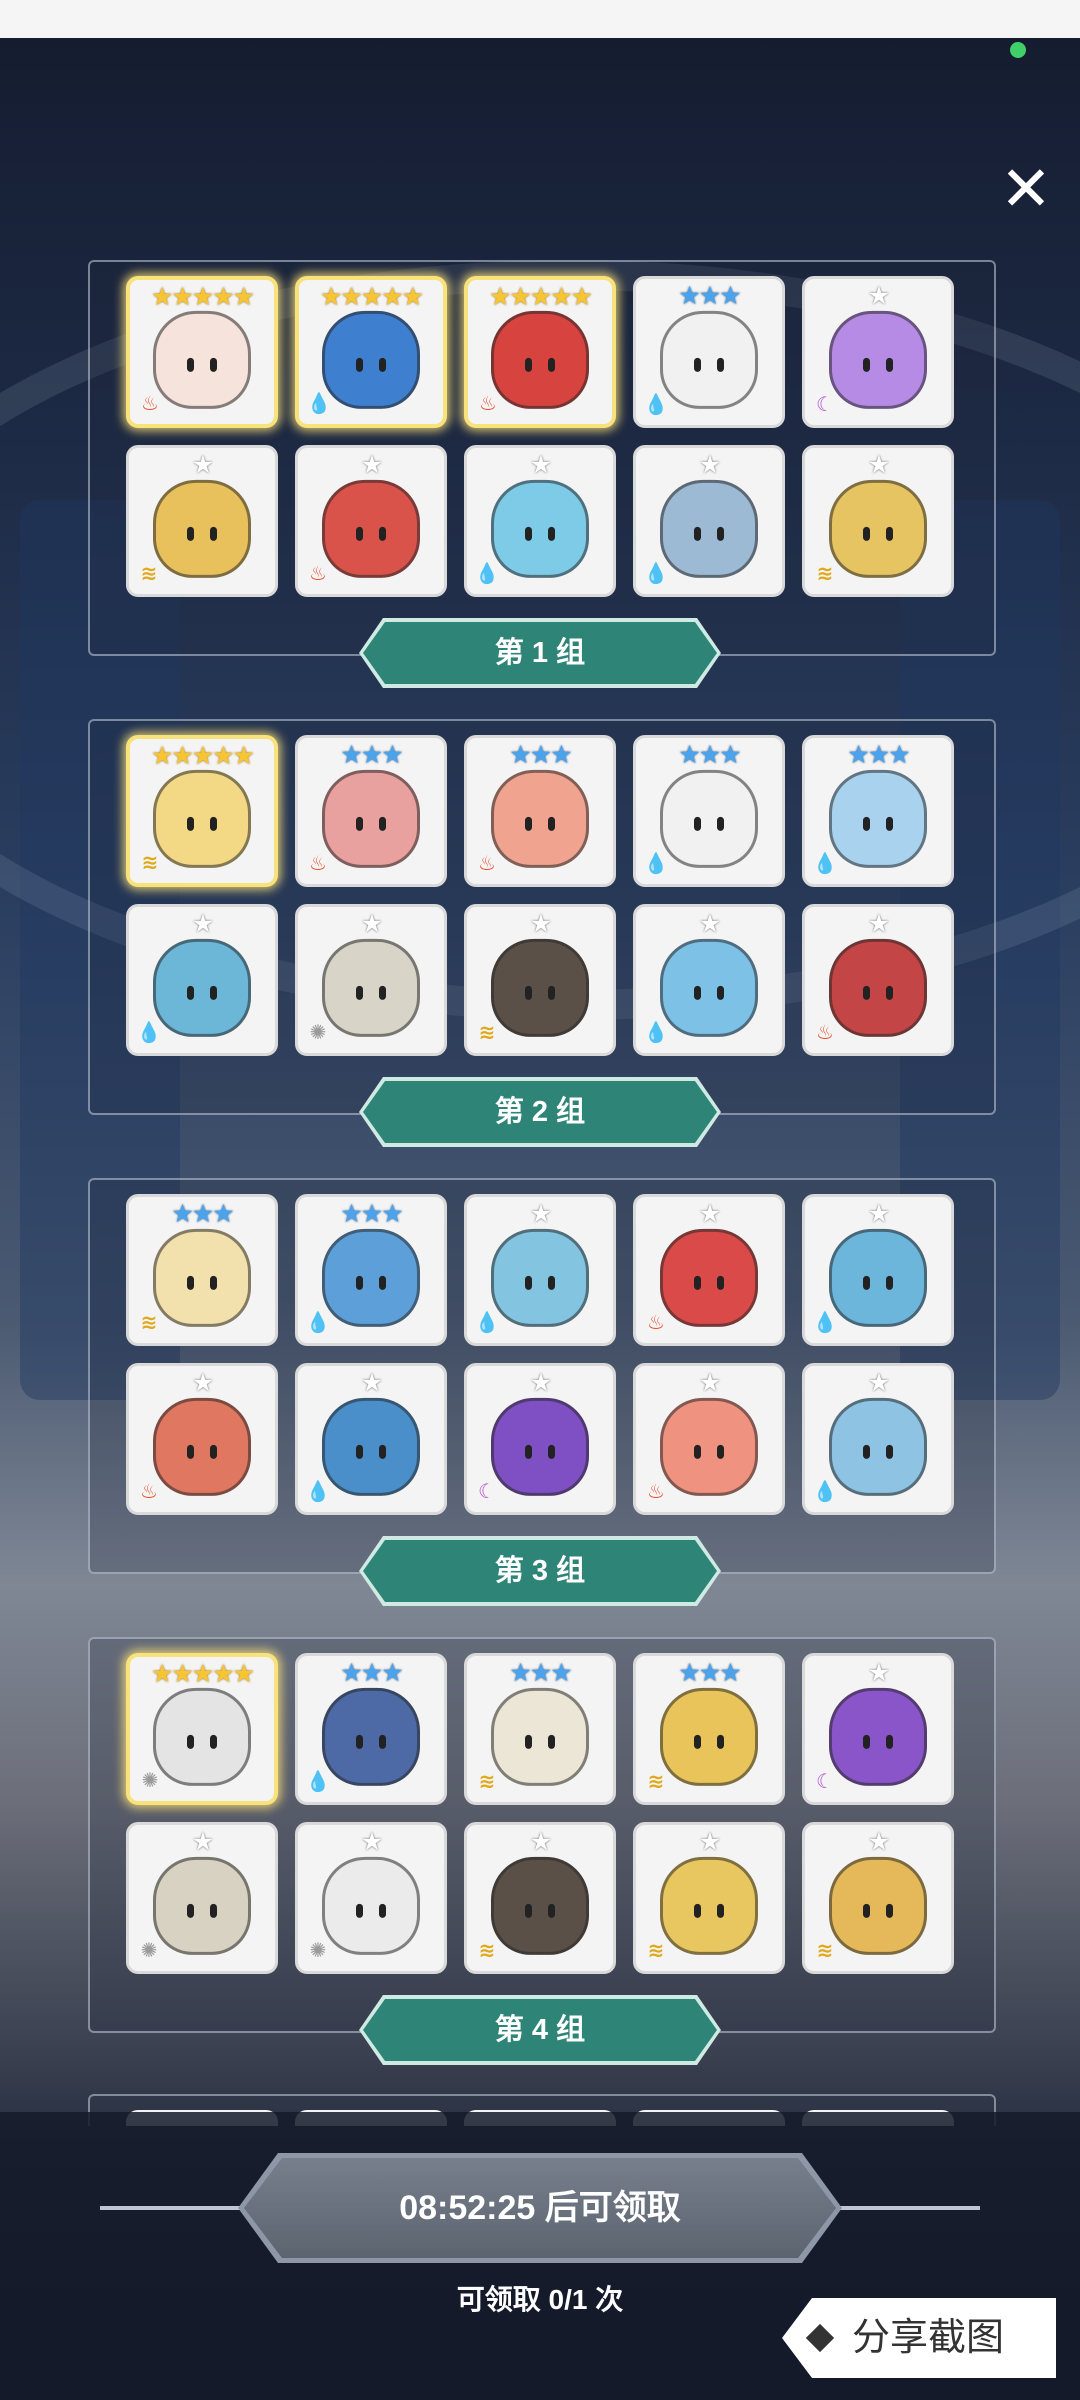 This screenshot has width=1080, height=2400. Describe the element at coordinates (540, 1571) in the screenshot. I see `group-title-ribbon: 第 3 组` at that location.